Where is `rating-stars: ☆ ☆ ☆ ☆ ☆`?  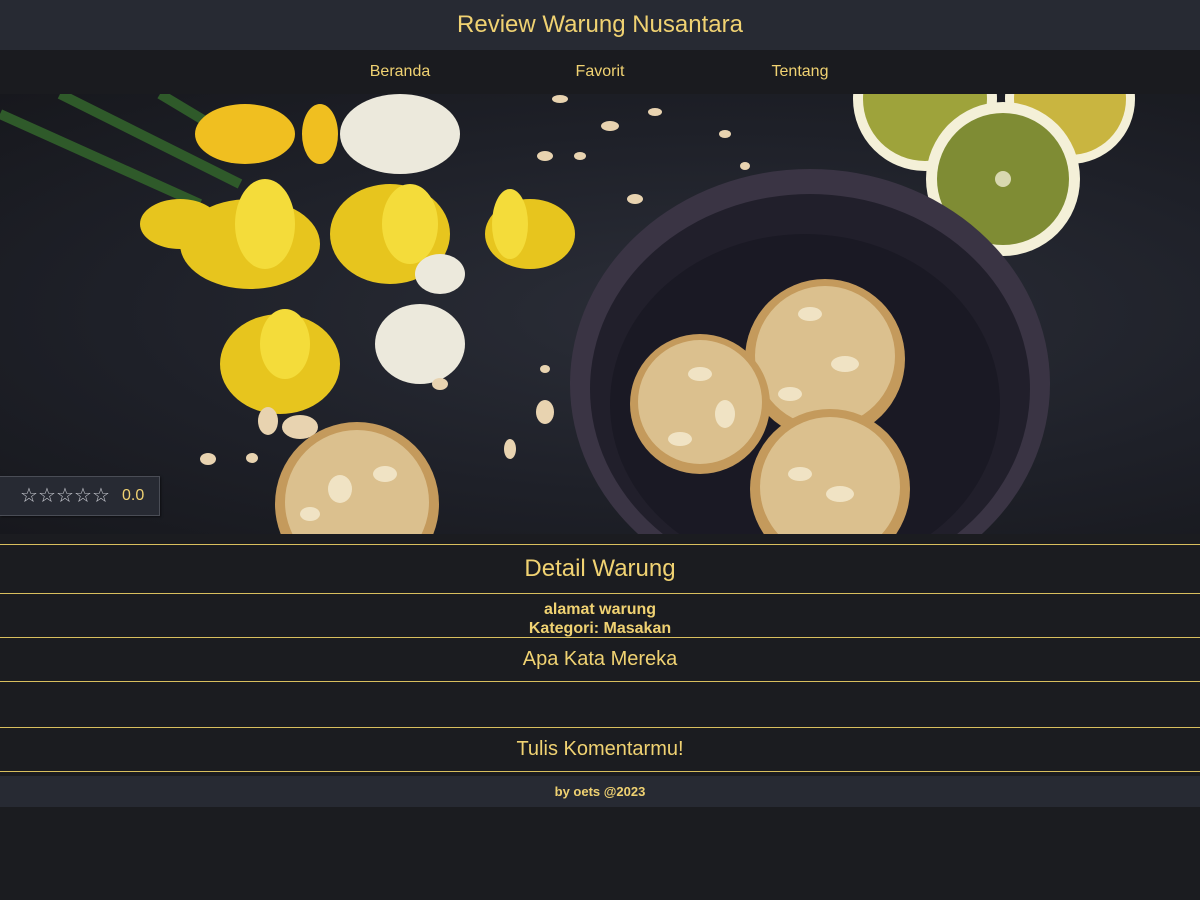
rating-stars: ☆ ☆ ☆ ☆ ☆ is located at coordinates (65, 496).